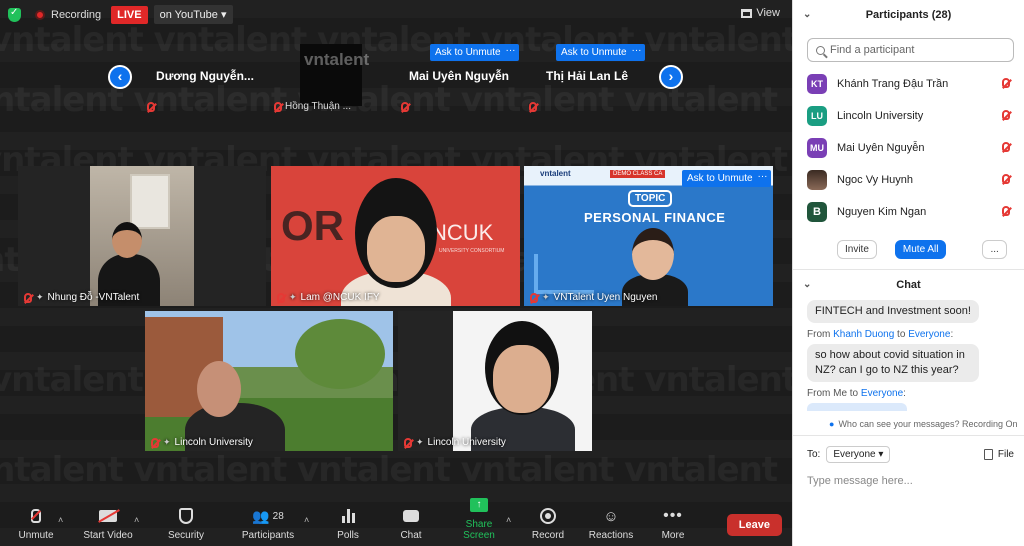 The image size is (1024, 546). I want to click on start-video-label: Start Video, so click(108, 535).